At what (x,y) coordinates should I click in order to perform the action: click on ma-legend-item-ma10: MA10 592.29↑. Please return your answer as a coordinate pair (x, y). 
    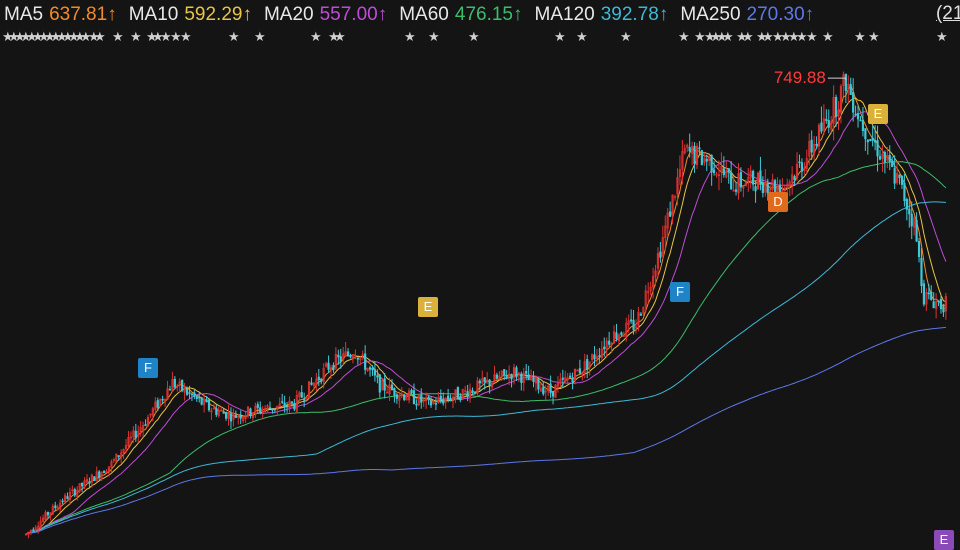
    Looking at the image, I should click on (190, 15).